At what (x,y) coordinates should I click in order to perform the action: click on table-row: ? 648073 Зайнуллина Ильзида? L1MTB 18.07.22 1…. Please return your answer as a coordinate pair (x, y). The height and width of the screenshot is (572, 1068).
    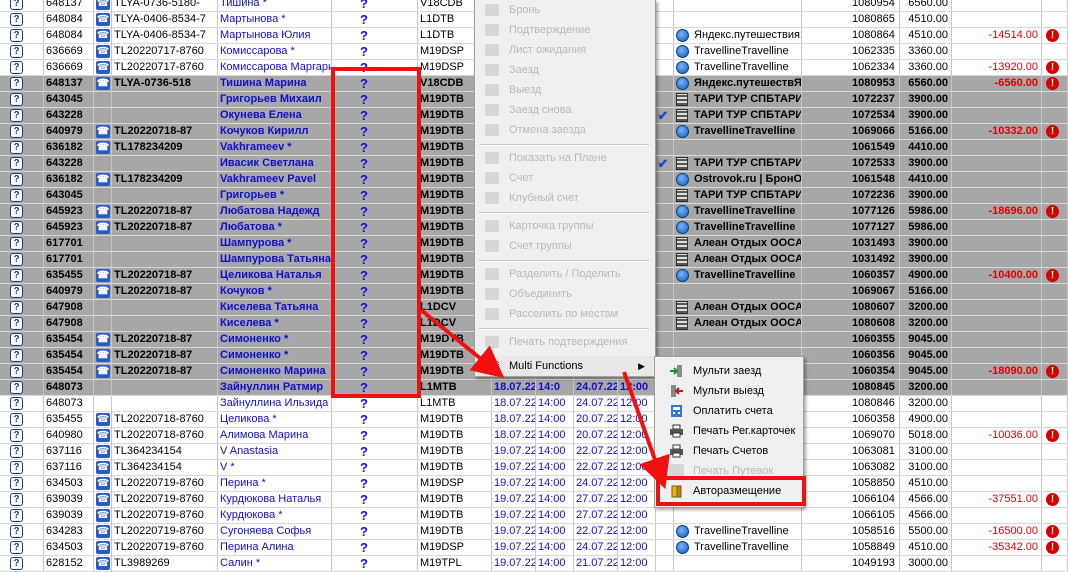
    Looking at the image, I should click on (534, 404).